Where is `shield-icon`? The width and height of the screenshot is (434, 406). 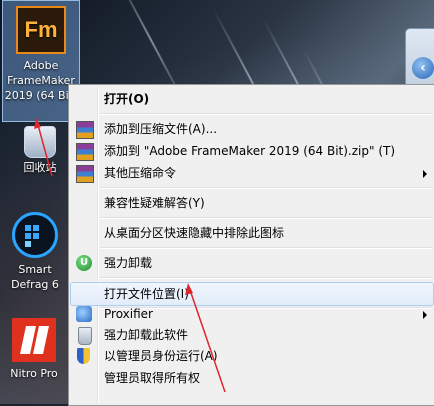 shield-icon is located at coordinates (83, 356).